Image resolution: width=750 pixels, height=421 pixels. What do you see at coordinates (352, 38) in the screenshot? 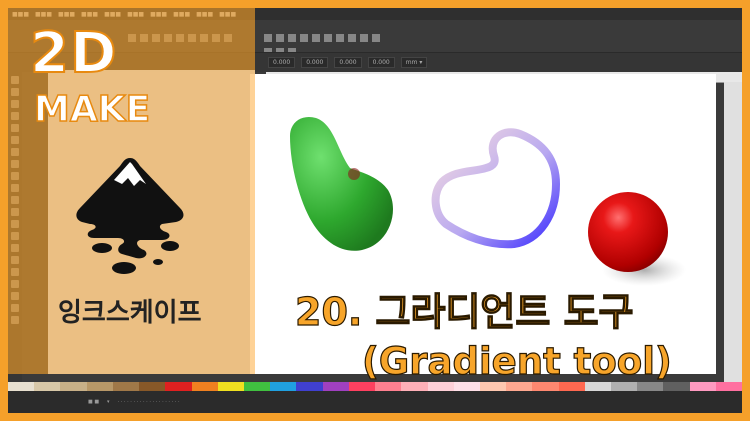
I see `export-icon` at bounding box center [352, 38].